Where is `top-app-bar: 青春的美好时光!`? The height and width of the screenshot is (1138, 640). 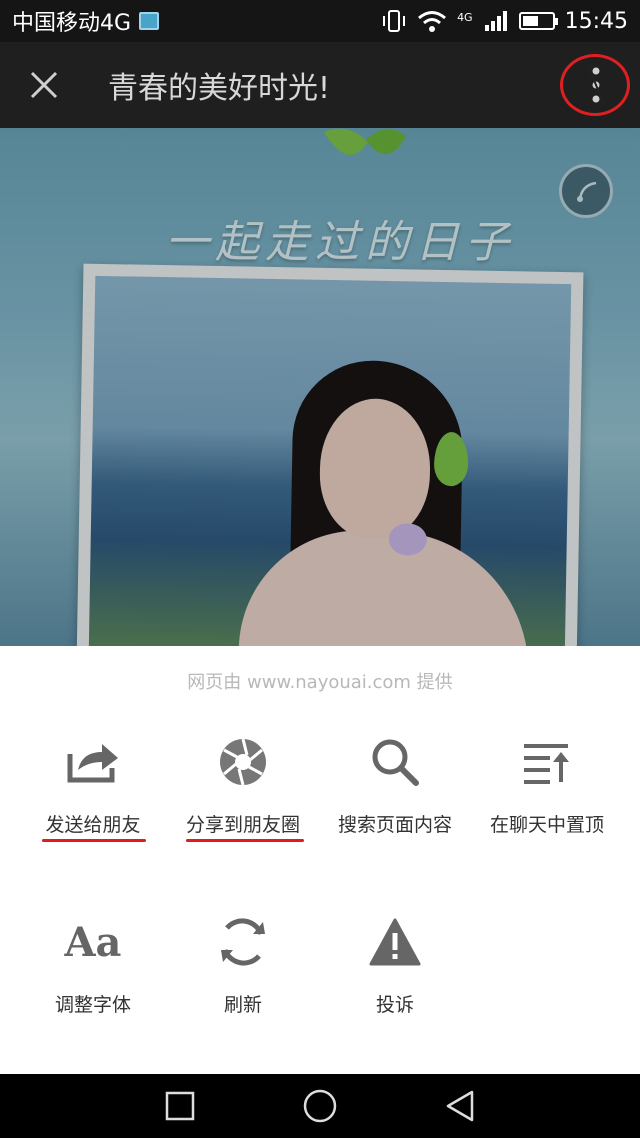
top-app-bar: 青春的美好时光! is located at coordinates (320, 85).